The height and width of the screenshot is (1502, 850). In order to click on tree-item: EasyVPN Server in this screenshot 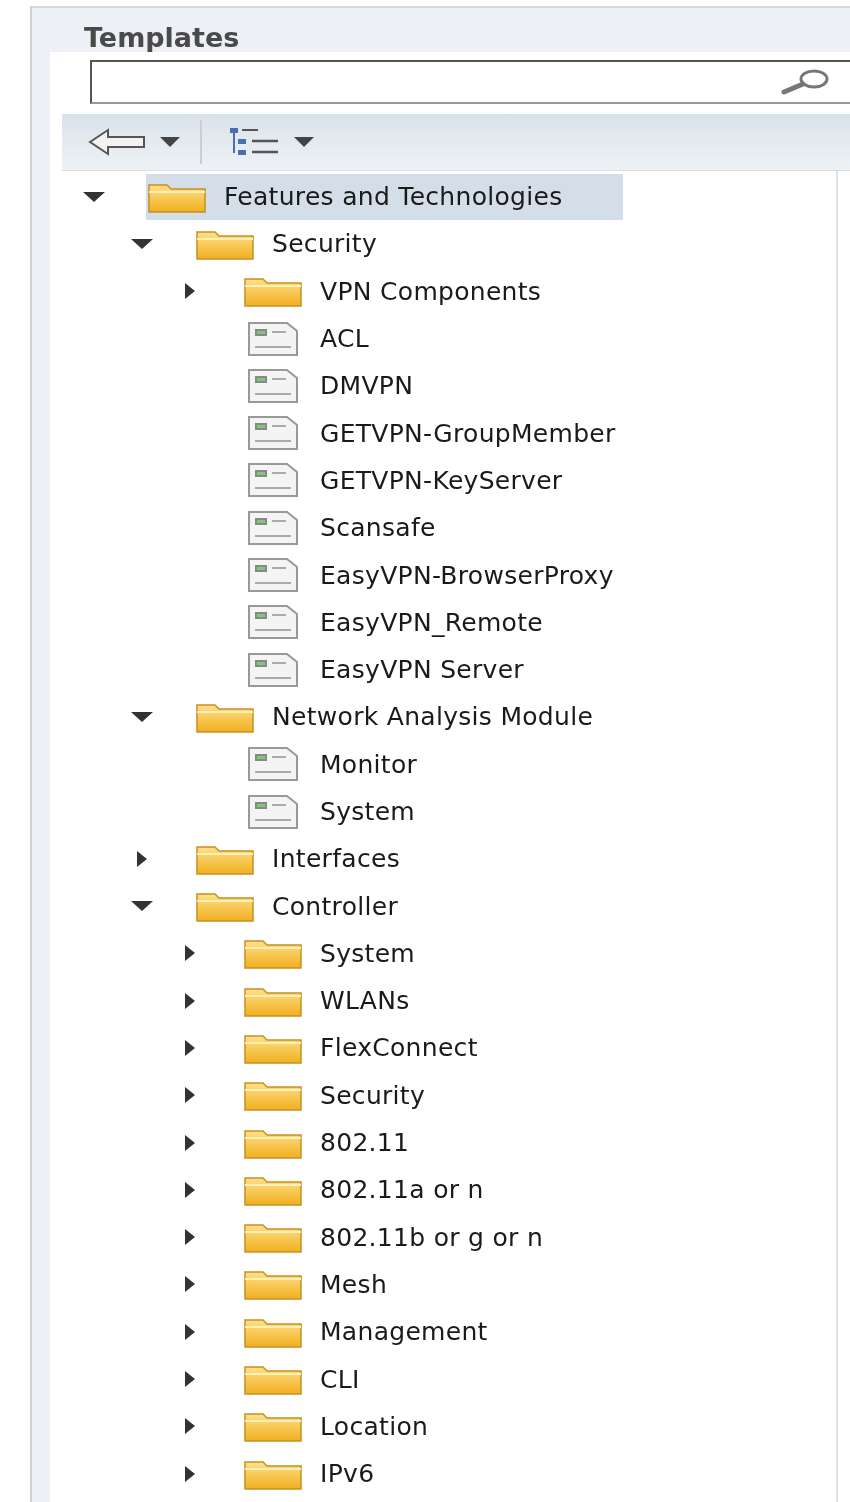, I will do `click(413, 669)`.